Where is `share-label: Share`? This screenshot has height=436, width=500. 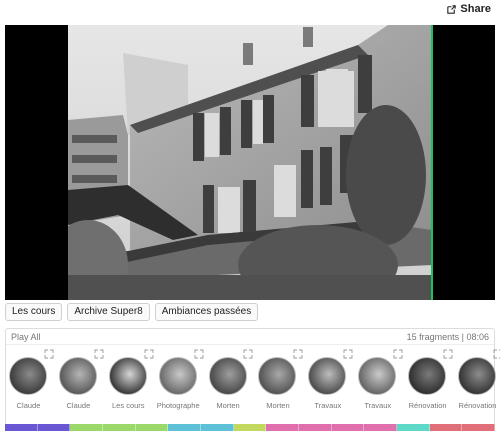 share-label: Share is located at coordinates (475, 9).